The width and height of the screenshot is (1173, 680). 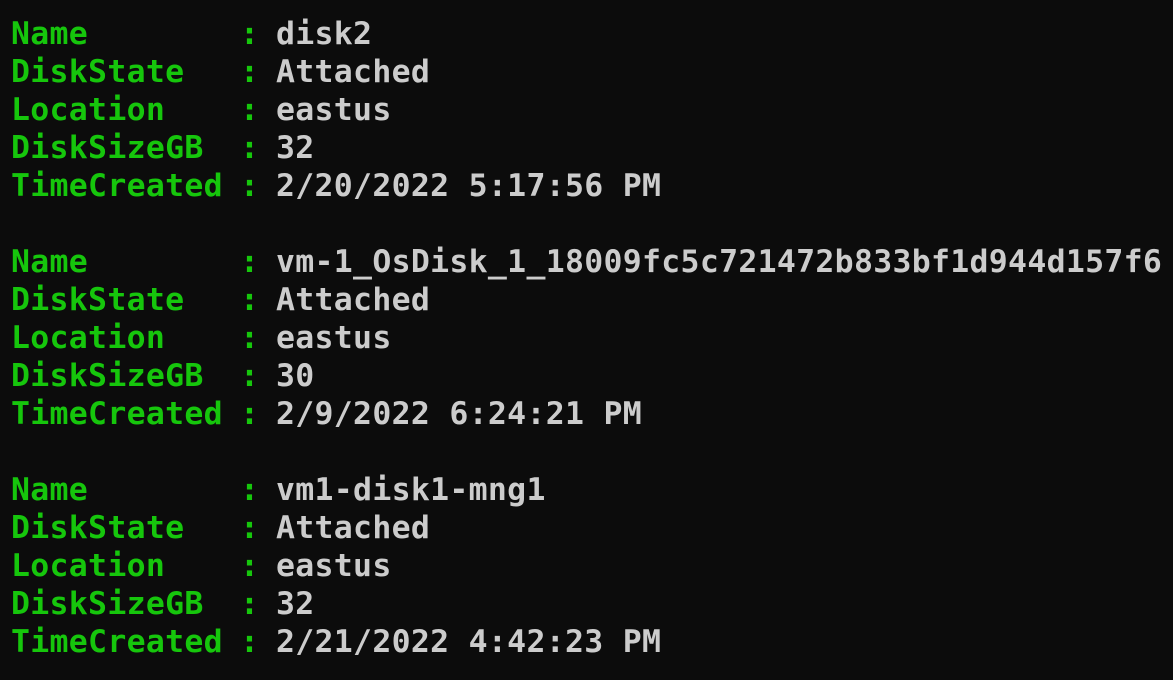 What do you see at coordinates (592, 490) in the screenshot?
I see `property-line: Name: vm1-disk1-mng1` at bounding box center [592, 490].